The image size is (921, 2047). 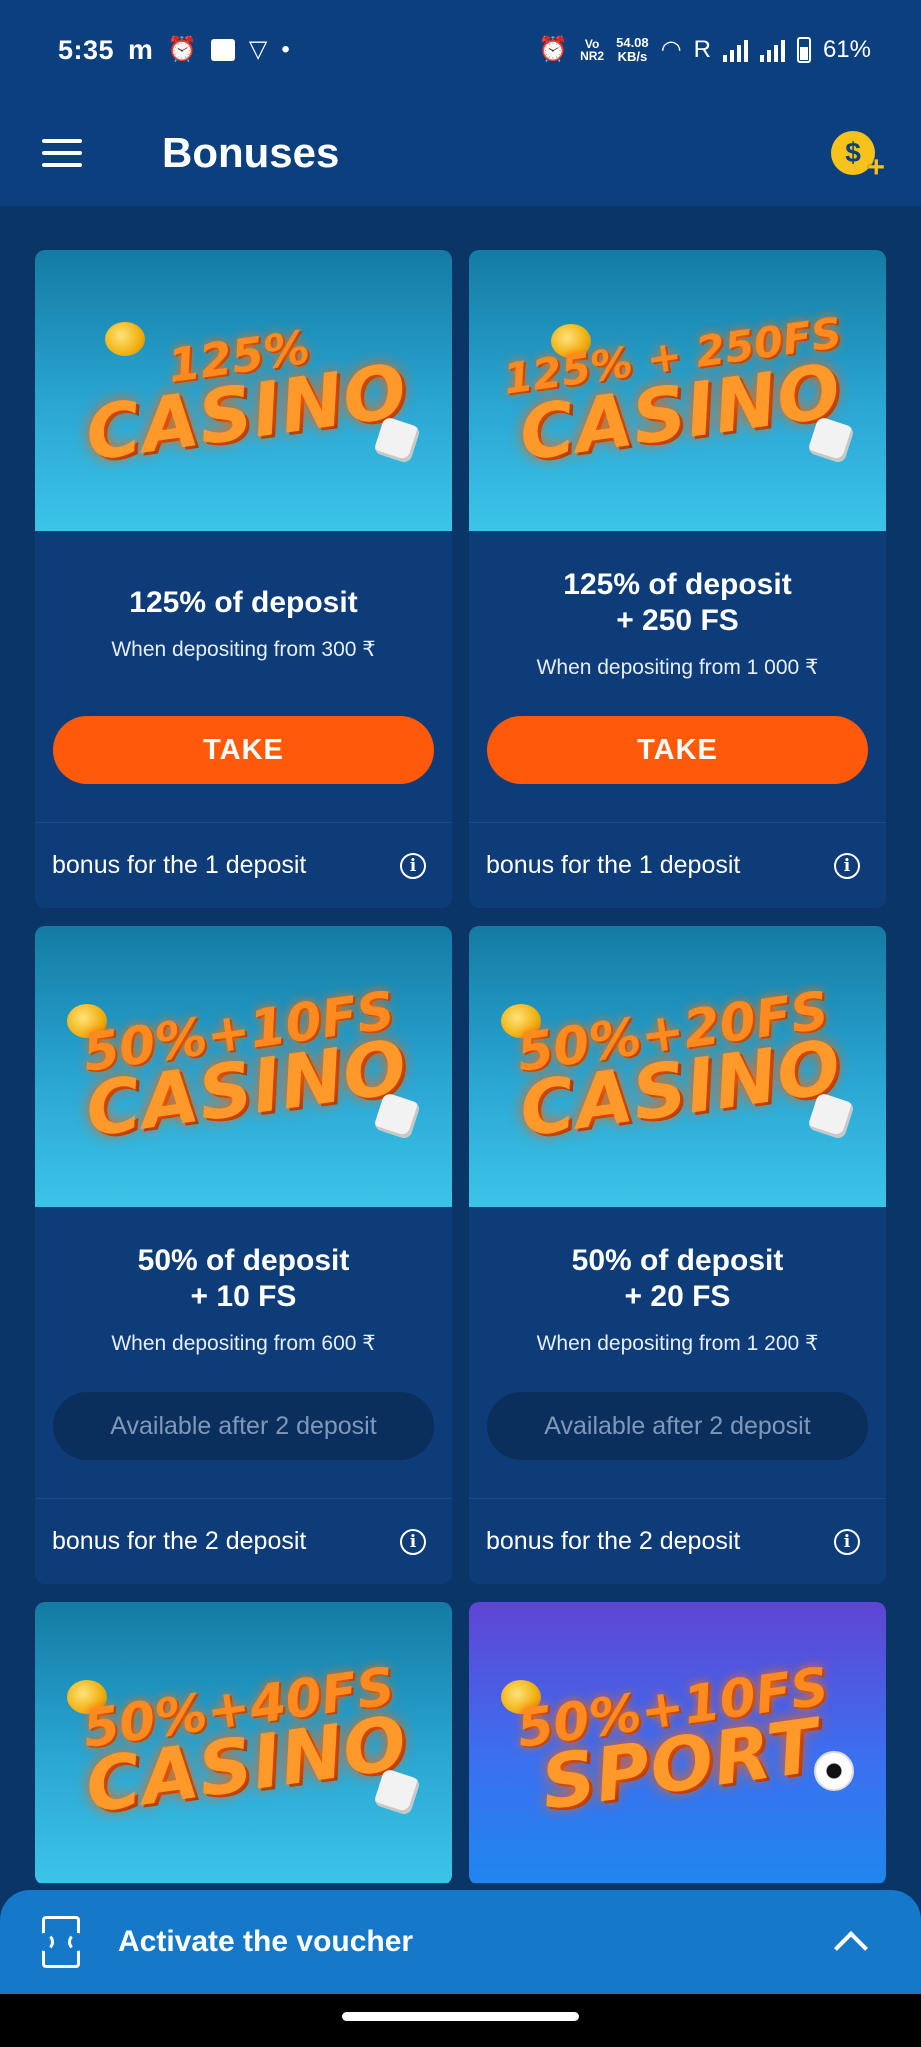 I want to click on network-speed: 54.08 KB/s, so click(x=632, y=50).